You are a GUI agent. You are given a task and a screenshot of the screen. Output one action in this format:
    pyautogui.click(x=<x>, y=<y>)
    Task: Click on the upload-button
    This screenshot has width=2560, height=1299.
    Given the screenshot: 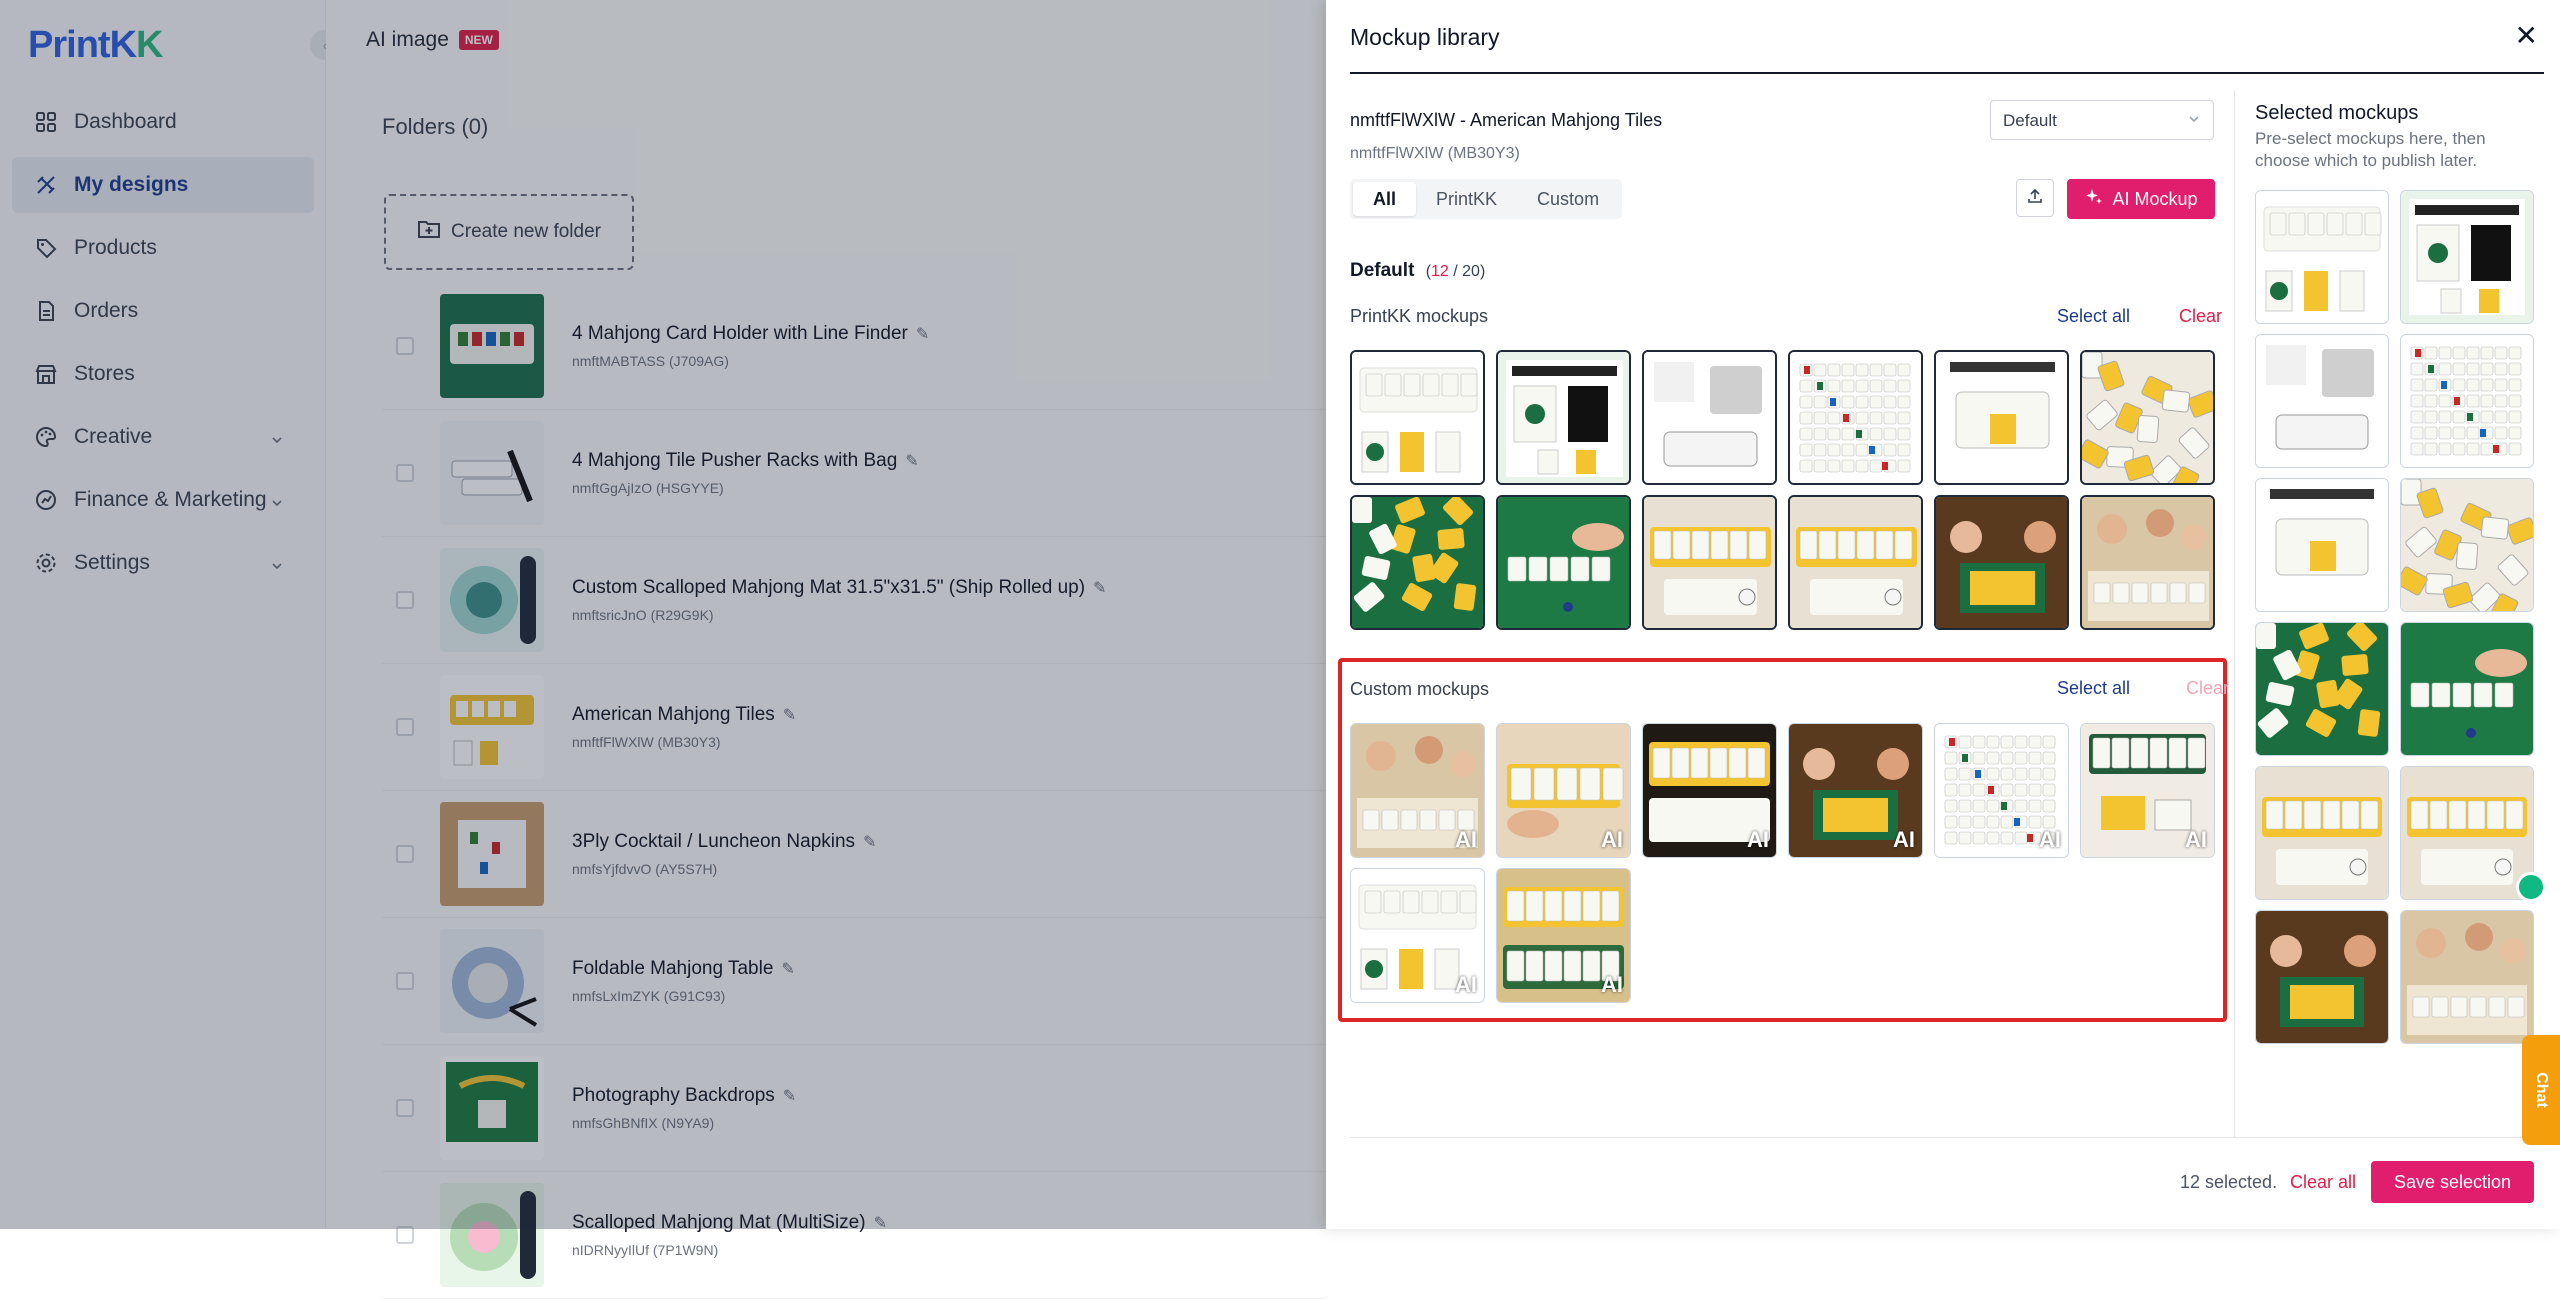 What is the action you would take?
    pyautogui.click(x=2035, y=198)
    